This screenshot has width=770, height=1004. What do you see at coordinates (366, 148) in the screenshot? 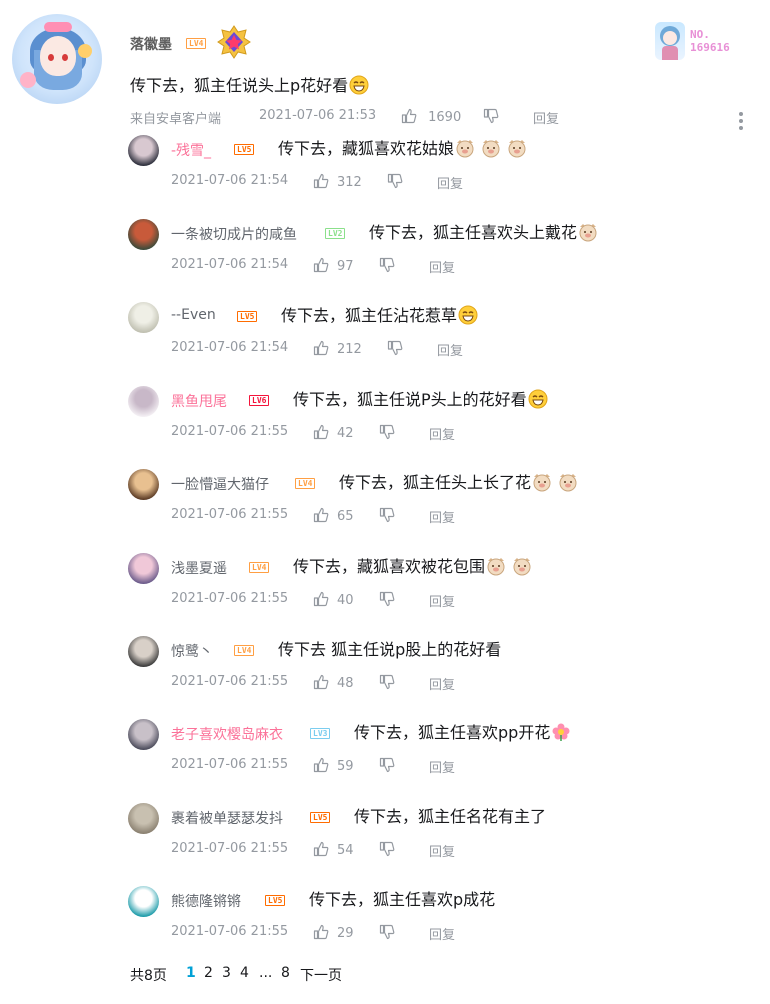
I see `reply-text-content: 传下去，藏狐喜欢花姑娘` at bounding box center [366, 148].